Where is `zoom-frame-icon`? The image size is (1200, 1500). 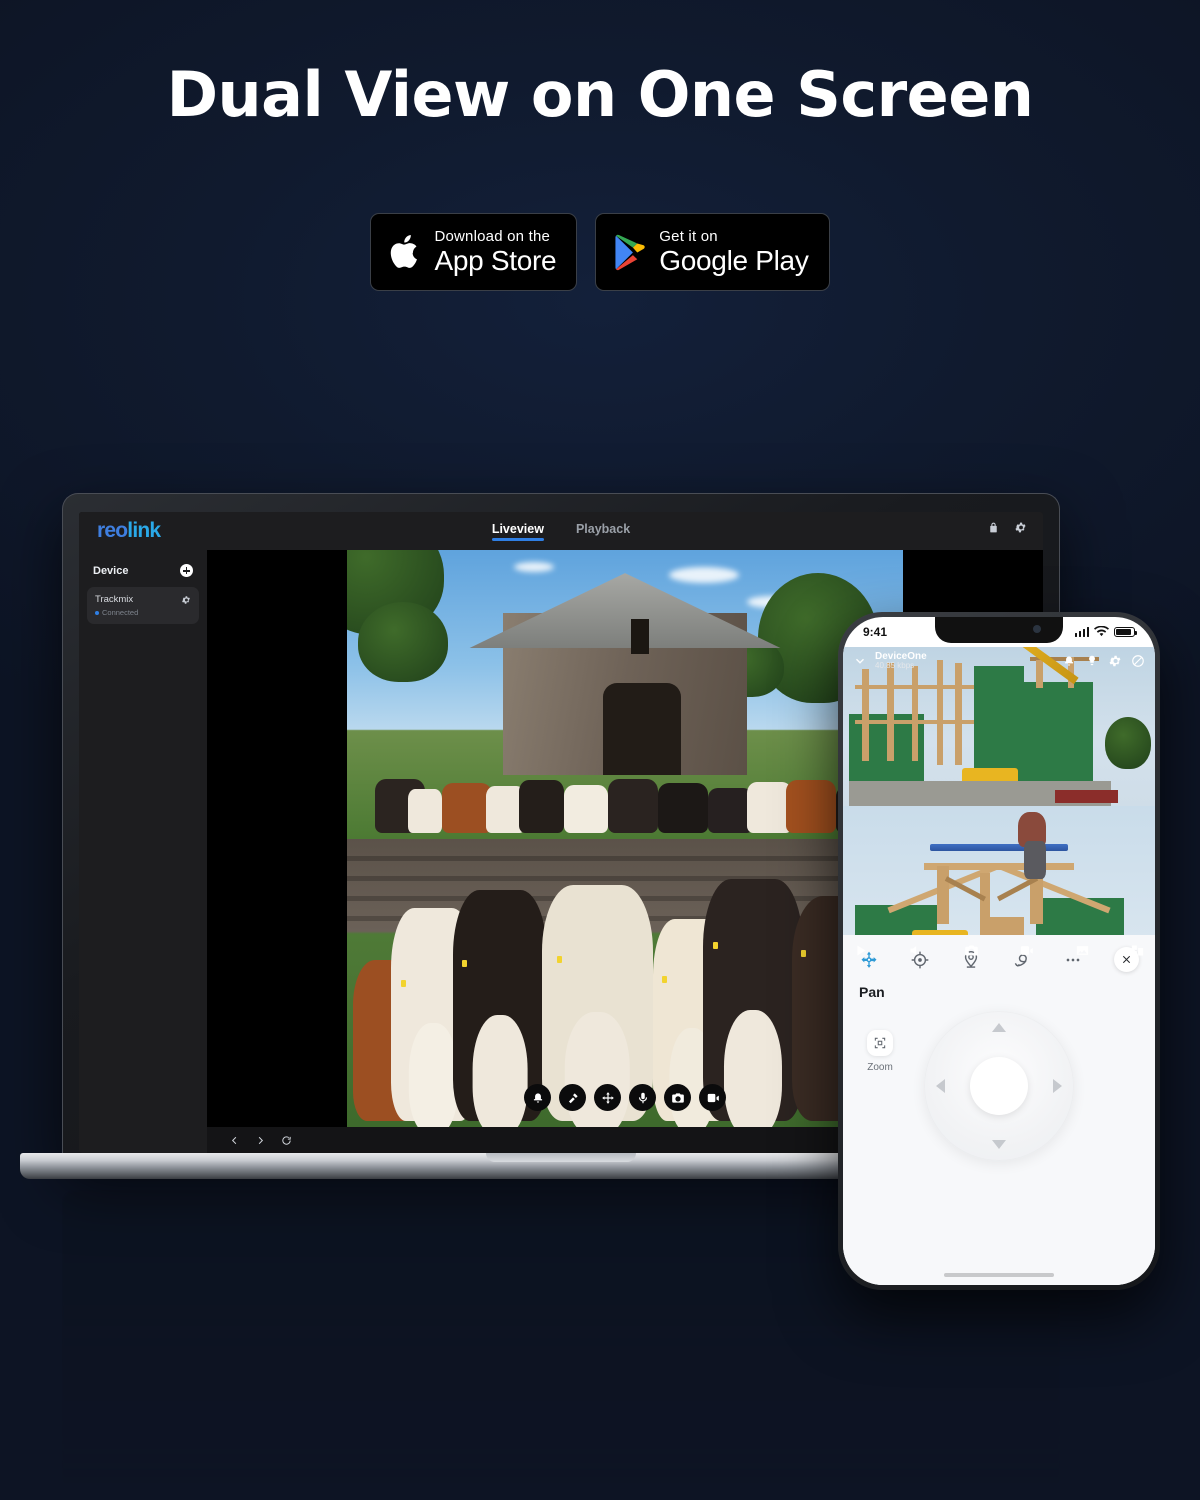
zoom-frame-icon is located at coordinates (880, 1043).